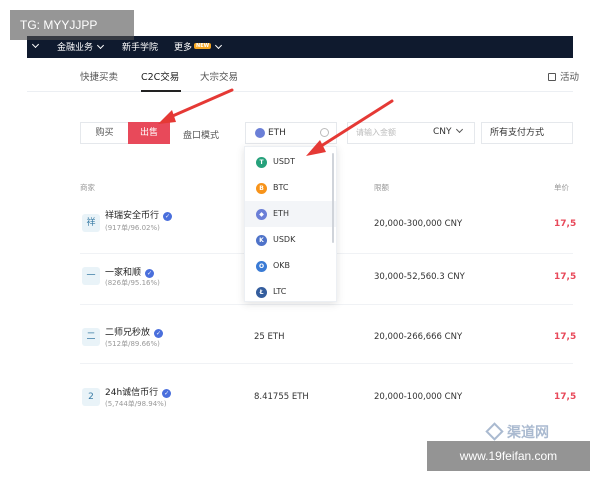  I want to click on coin-option-label: LTC, so click(280, 291).